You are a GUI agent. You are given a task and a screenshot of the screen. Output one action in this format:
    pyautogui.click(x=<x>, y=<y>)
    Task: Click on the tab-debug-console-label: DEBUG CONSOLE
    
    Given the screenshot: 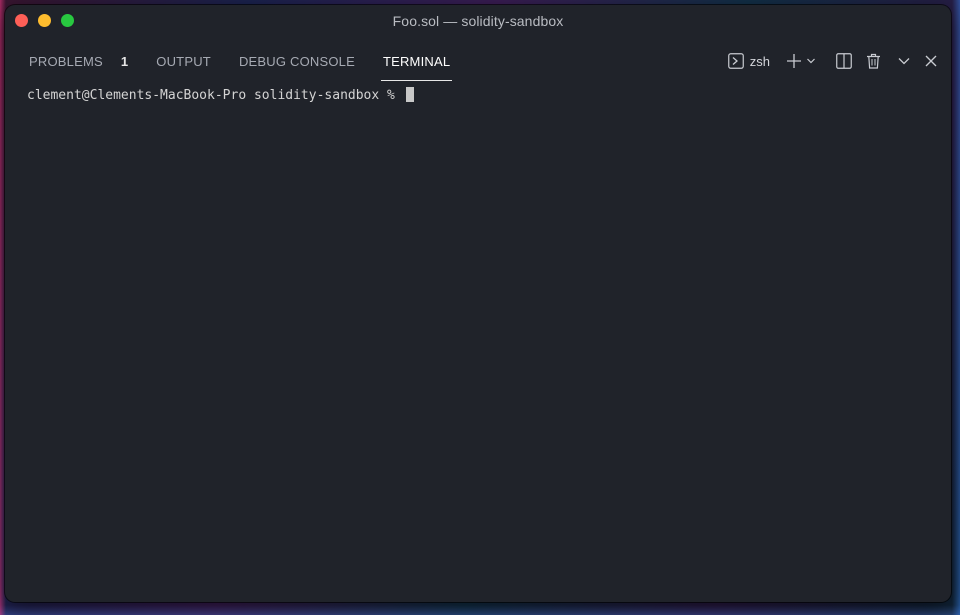 What is the action you would take?
    pyautogui.click(x=296, y=61)
    